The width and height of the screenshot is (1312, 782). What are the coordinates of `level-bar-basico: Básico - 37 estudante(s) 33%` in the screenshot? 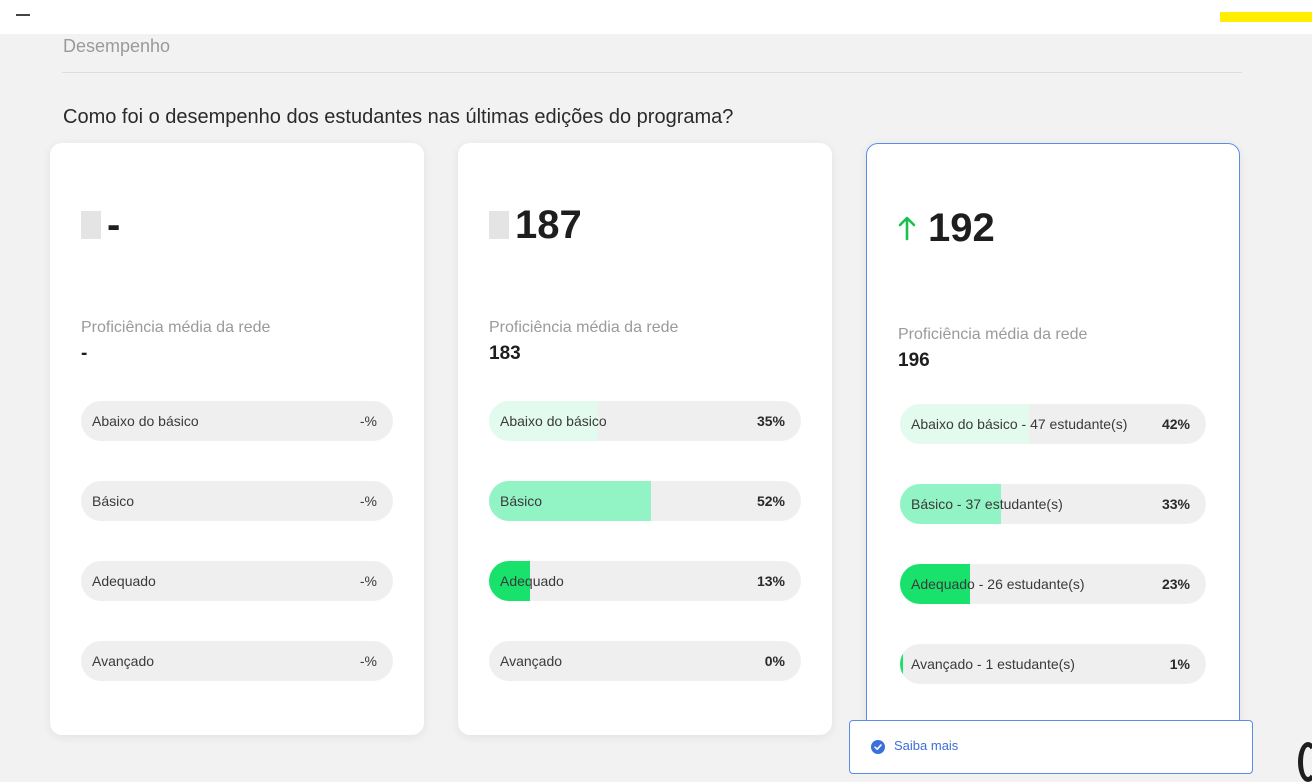 It's located at (1053, 504).